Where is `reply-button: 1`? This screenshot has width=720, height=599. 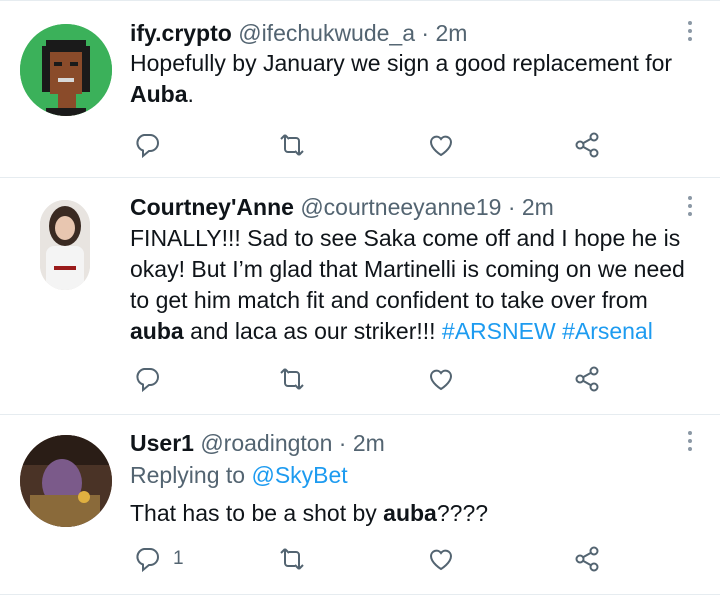
reply-button: 1 is located at coordinates (158, 559).